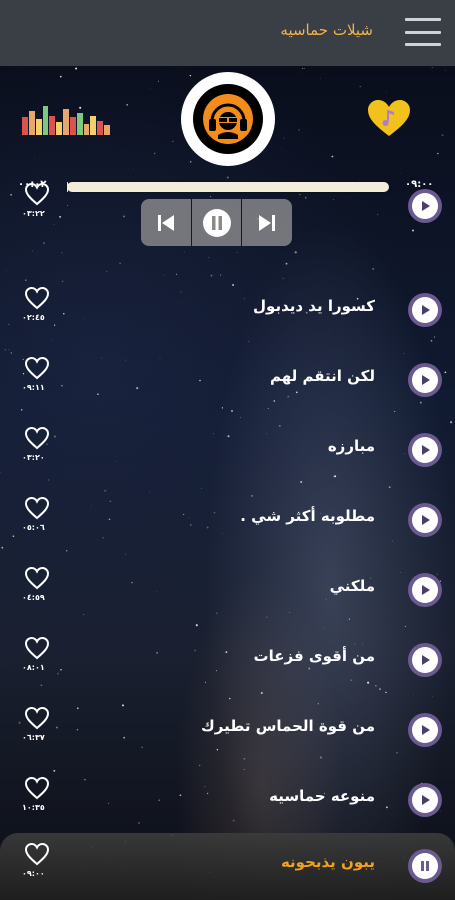  Describe the element at coordinates (227, 592) in the screenshot. I see `track-row: ٠٤:٥٩ ملكني` at that location.